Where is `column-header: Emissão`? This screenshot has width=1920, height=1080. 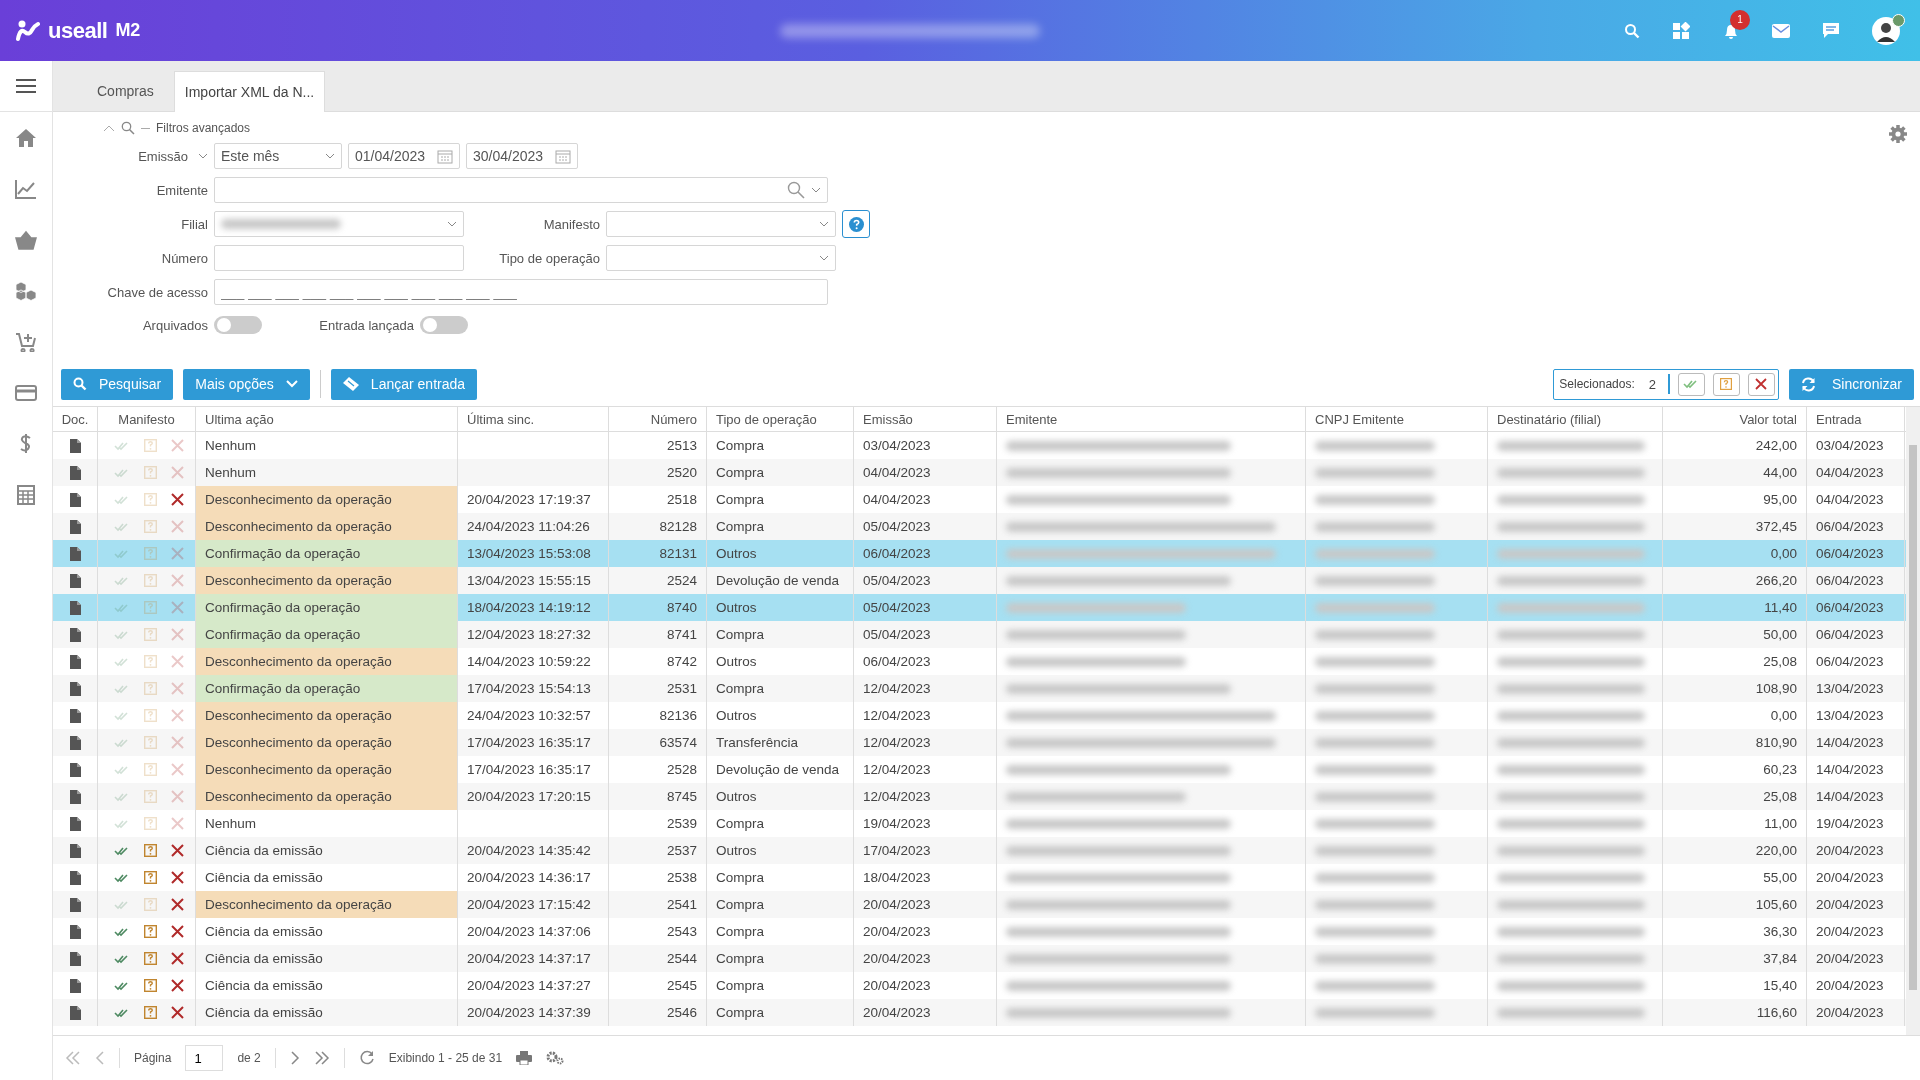 column-header: Emissão is located at coordinates (925, 419).